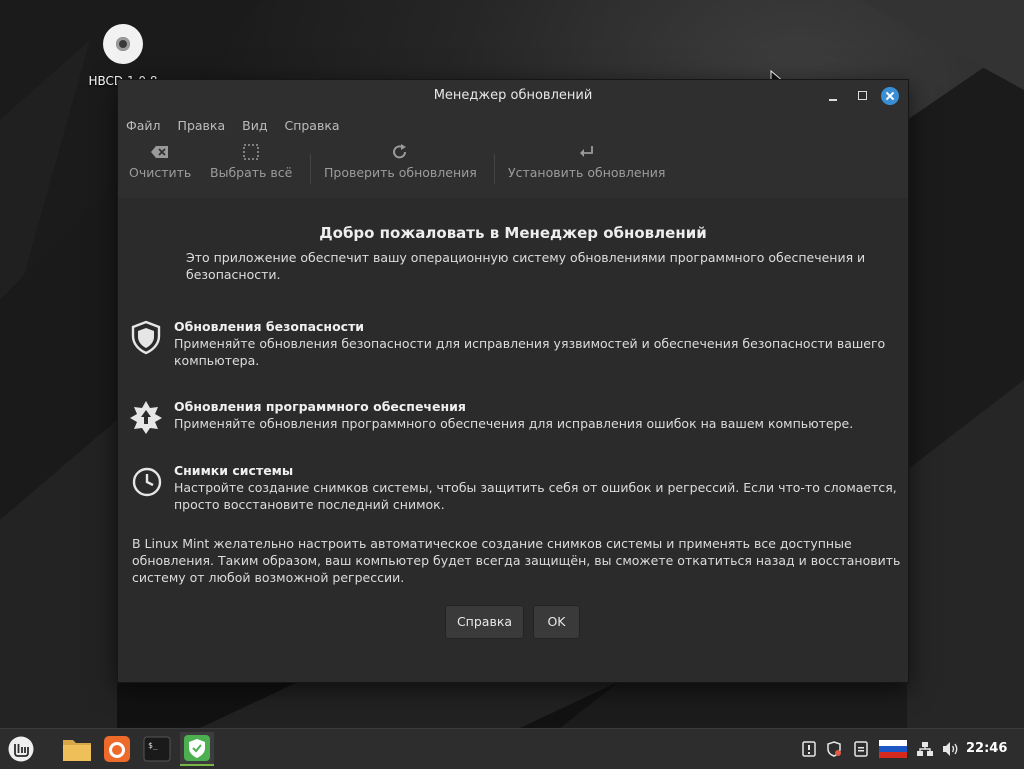 This screenshot has width=1024, height=769. Describe the element at coordinates (556, 622) in the screenshot. I see `ok-button: OK` at that location.